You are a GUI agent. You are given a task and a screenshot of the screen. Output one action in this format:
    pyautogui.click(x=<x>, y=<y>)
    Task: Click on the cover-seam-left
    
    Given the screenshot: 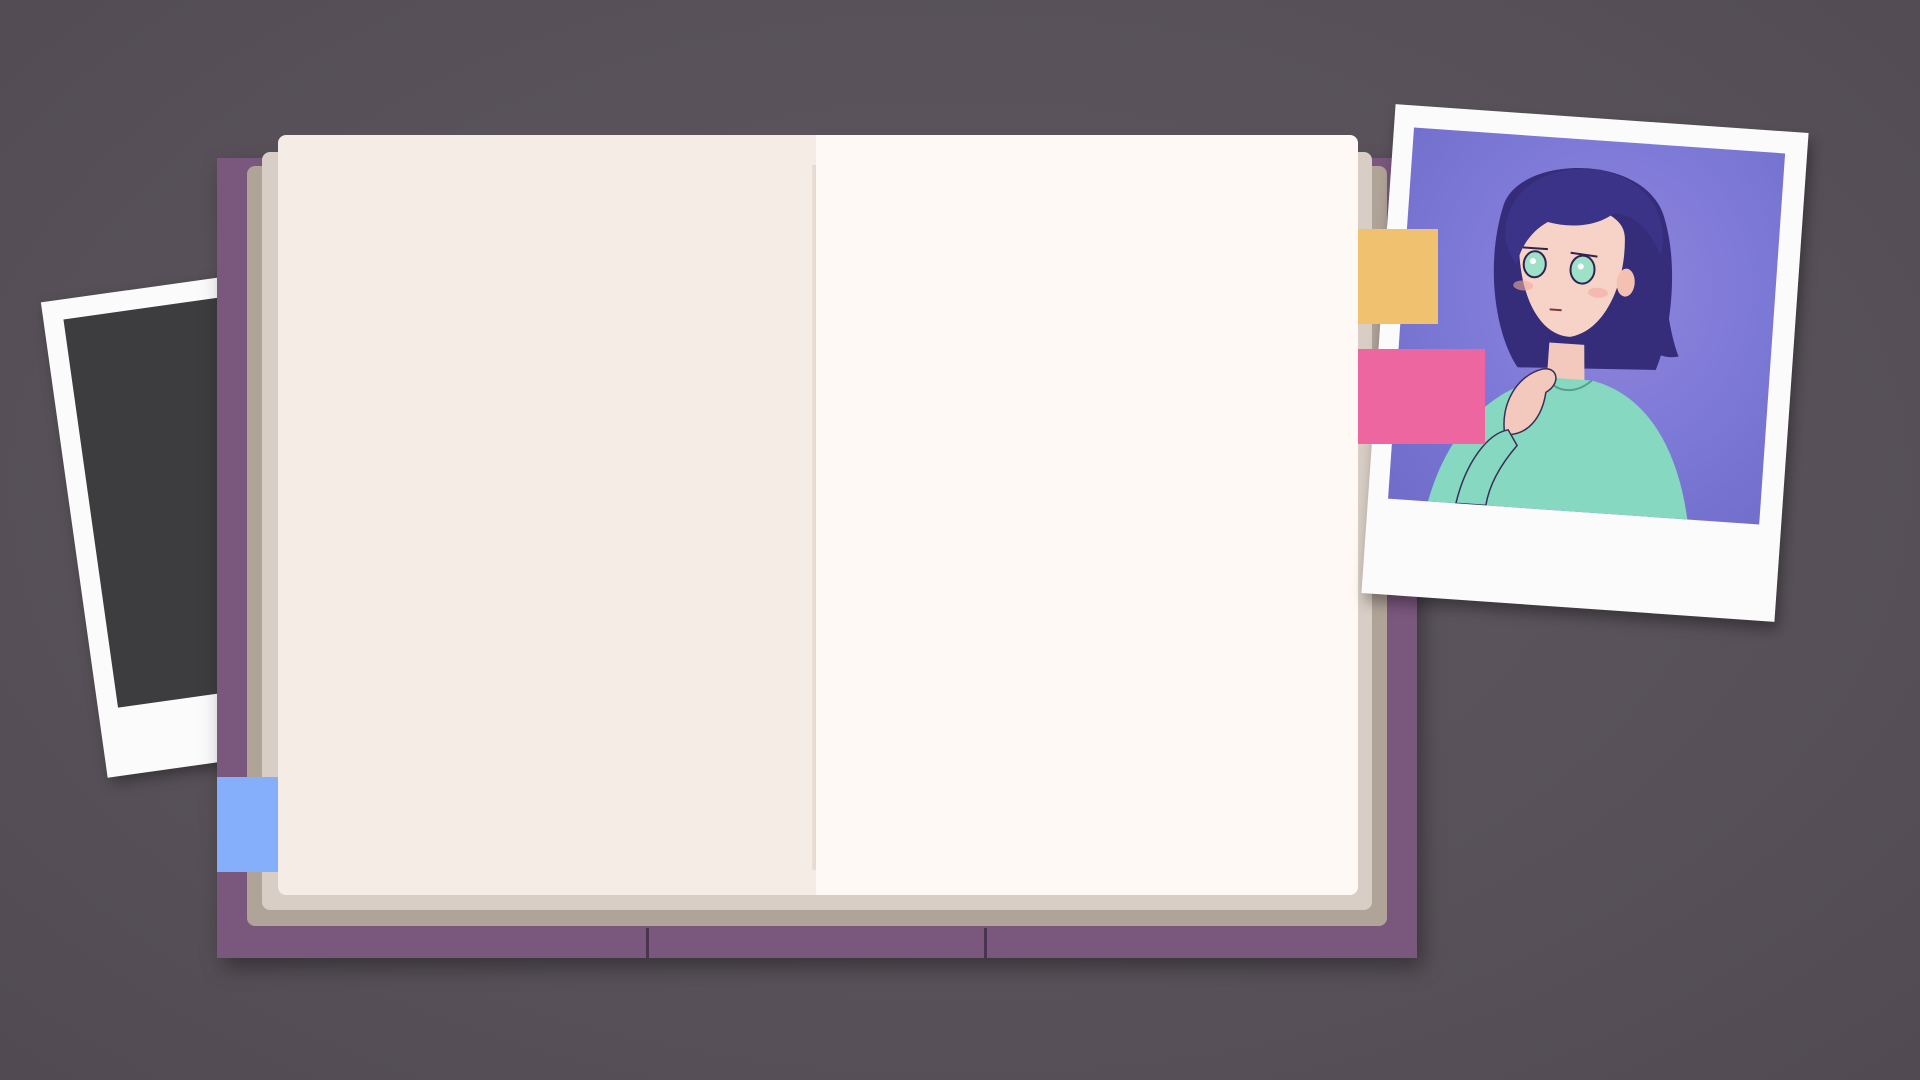 What is the action you would take?
    pyautogui.click(x=647, y=943)
    